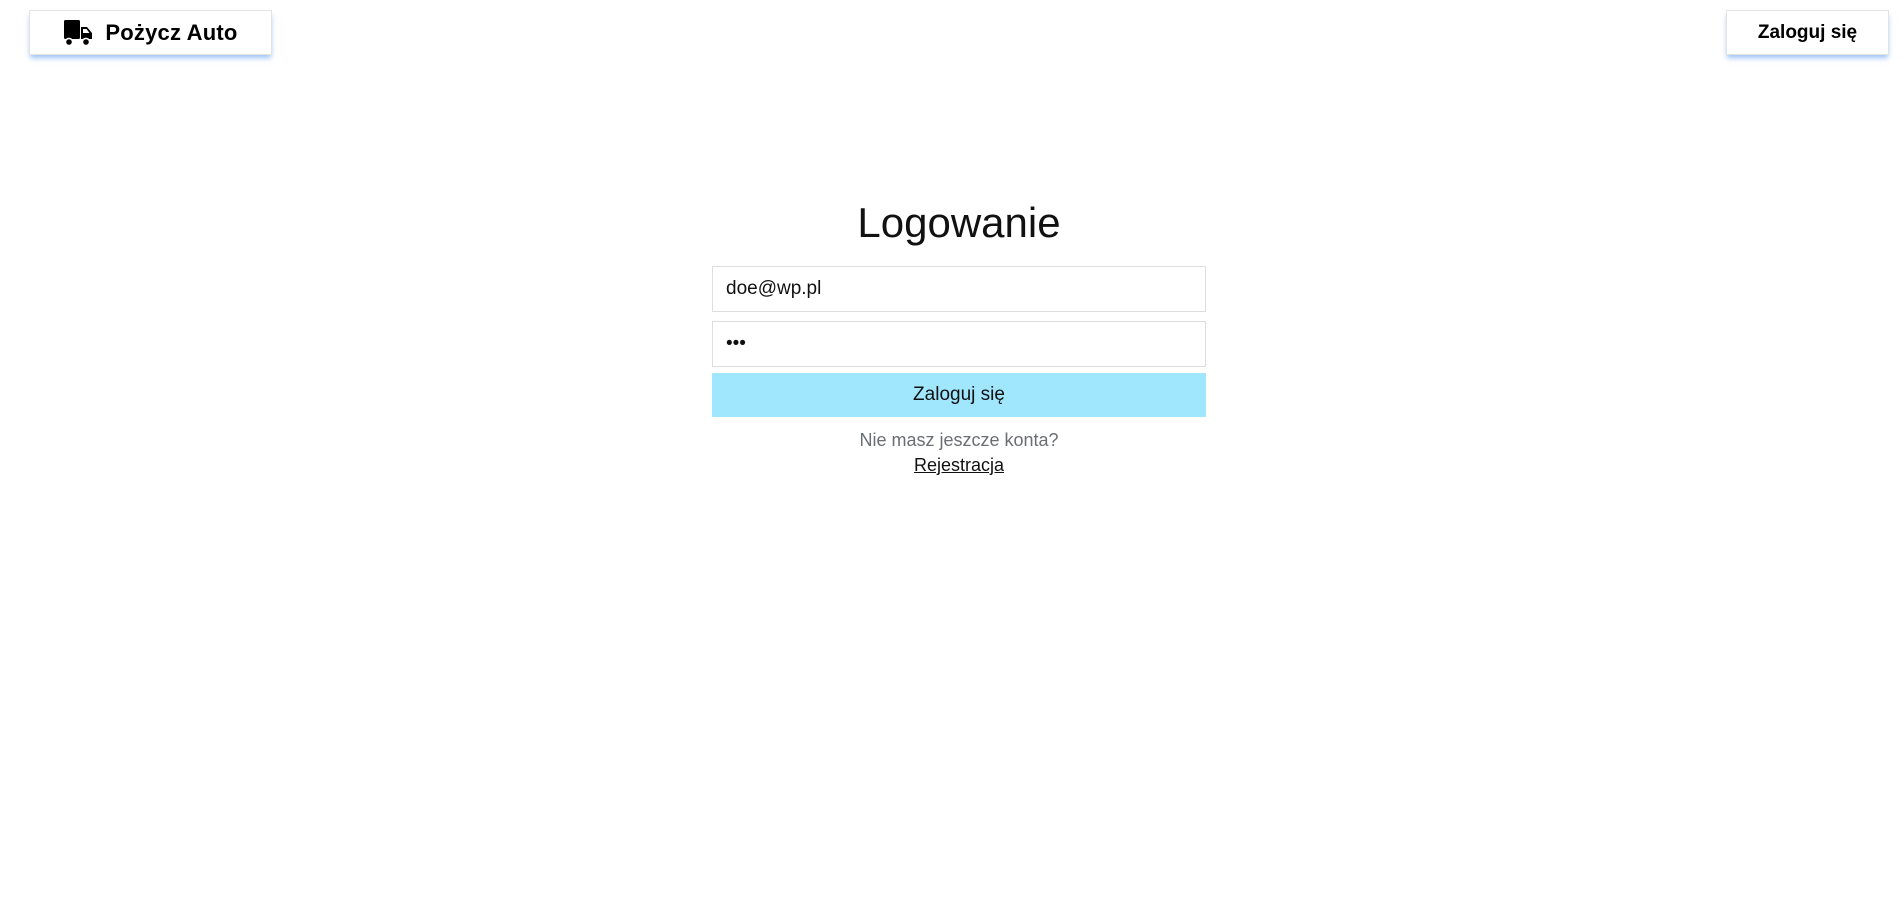 This screenshot has height=901, width=1904. What do you see at coordinates (959, 395) in the screenshot?
I see `login-submit-button: Zaloguj się` at bounding box center [959, 395].